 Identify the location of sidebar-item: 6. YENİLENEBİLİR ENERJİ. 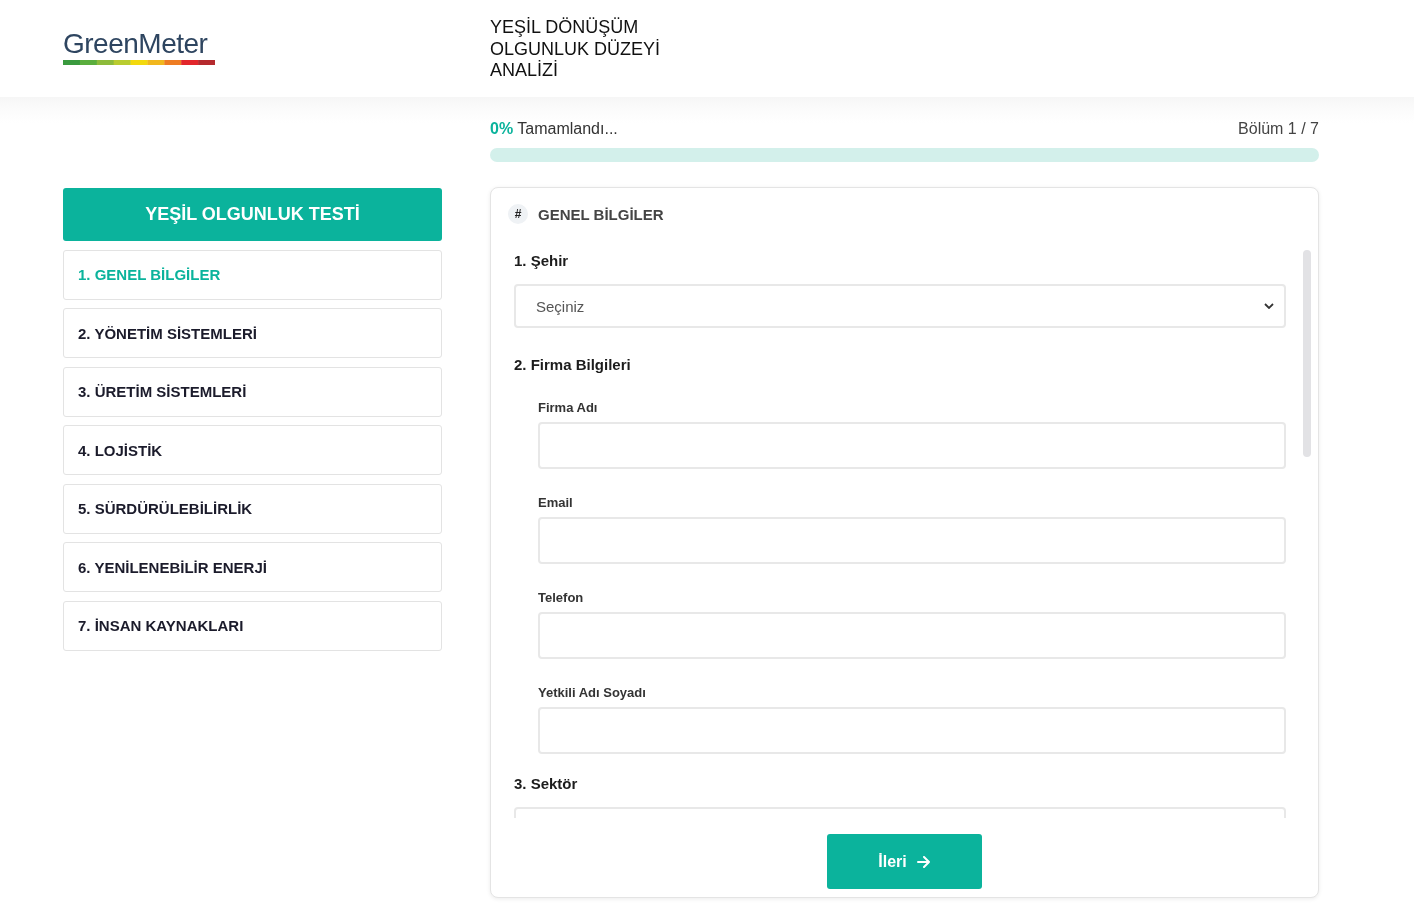
(252, 567).